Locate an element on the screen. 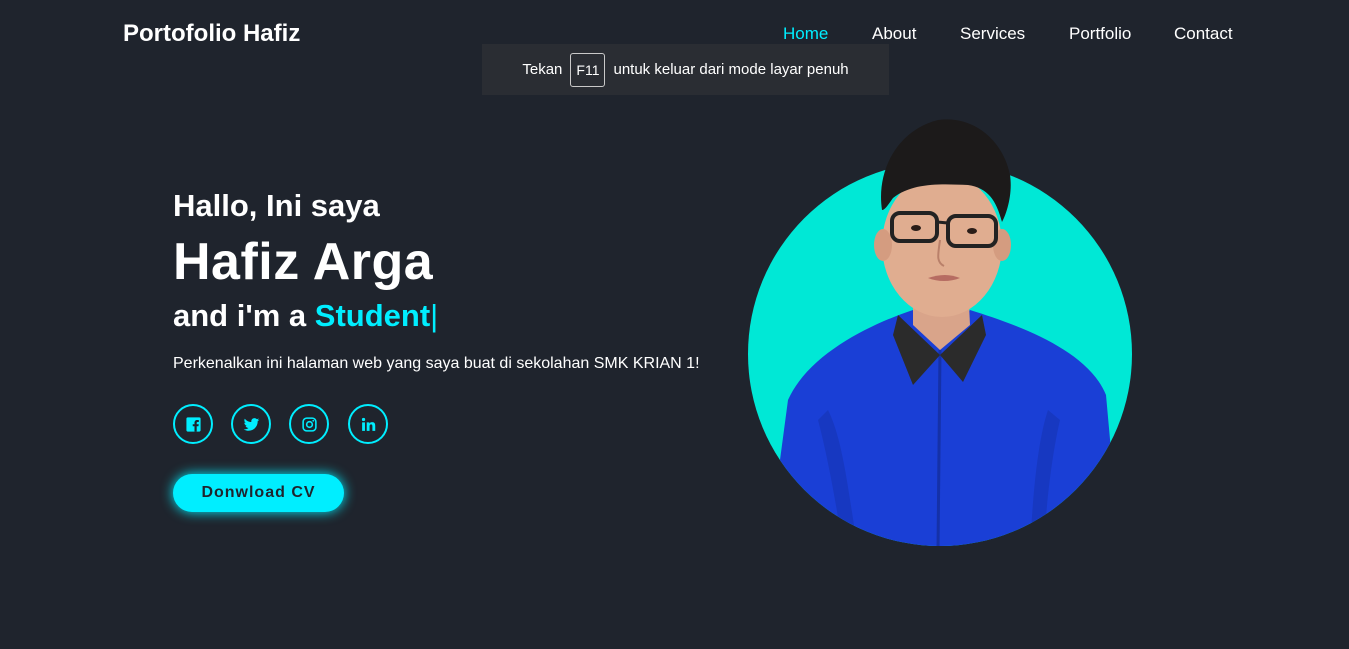 This screenshot has width=1349, height=649. instagram-icon is located at coordinates (309, 424).